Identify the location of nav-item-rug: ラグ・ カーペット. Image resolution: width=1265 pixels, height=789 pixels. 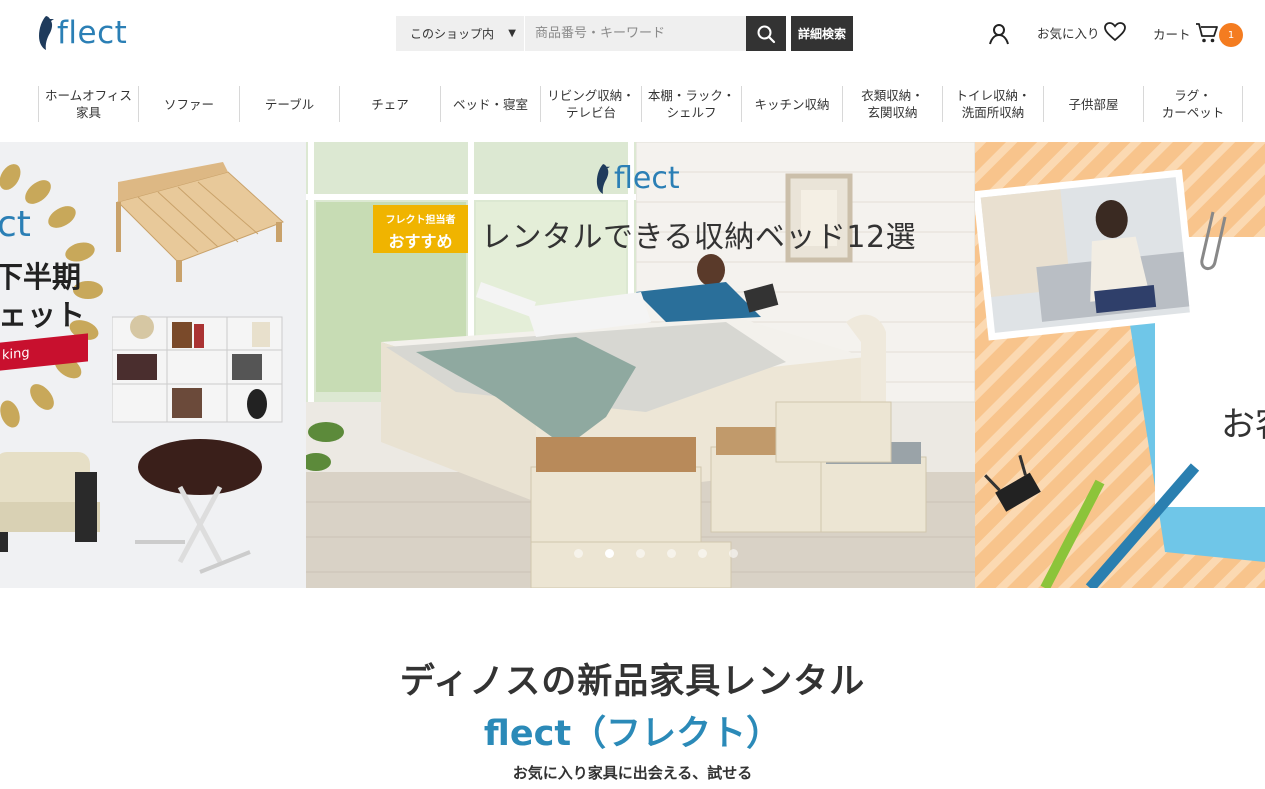
(1193, 104).